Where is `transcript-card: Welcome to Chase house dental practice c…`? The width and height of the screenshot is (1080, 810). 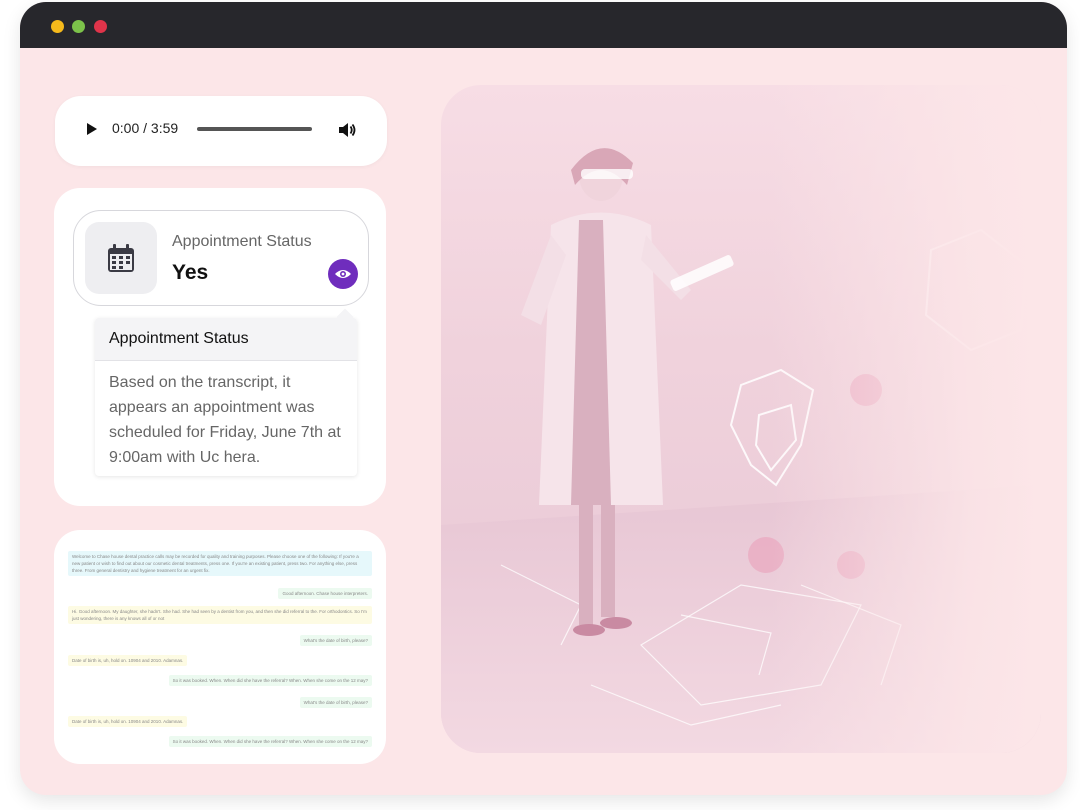
transcript-card: Welcome to Chase house dental practice c… is located at coordinates (220, 647).